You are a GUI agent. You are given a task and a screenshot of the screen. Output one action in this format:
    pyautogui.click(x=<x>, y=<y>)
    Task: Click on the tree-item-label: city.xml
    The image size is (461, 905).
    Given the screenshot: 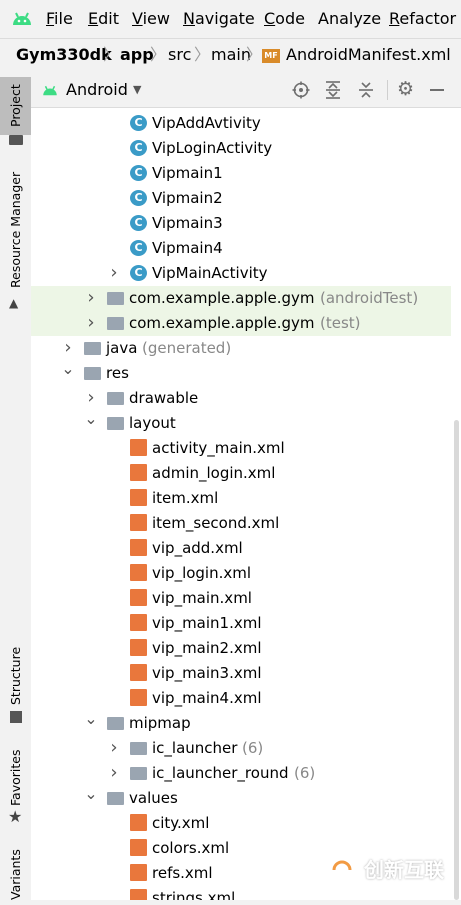 What is the action you would take?
    pyautogui.click(x=181, y=823)
    